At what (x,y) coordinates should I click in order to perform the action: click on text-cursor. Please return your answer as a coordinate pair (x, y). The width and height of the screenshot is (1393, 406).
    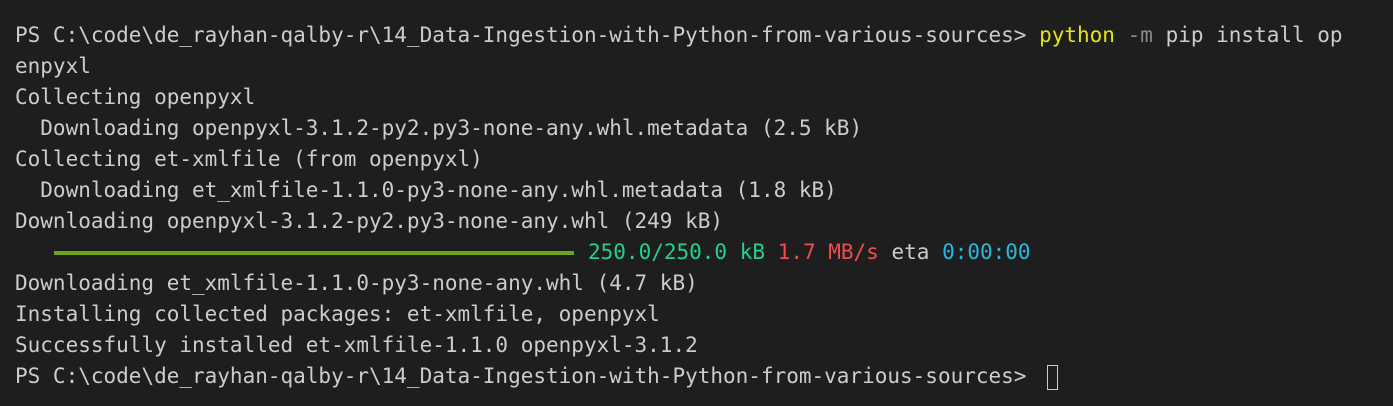
    Looking at the image, I should click on (1053, 377).